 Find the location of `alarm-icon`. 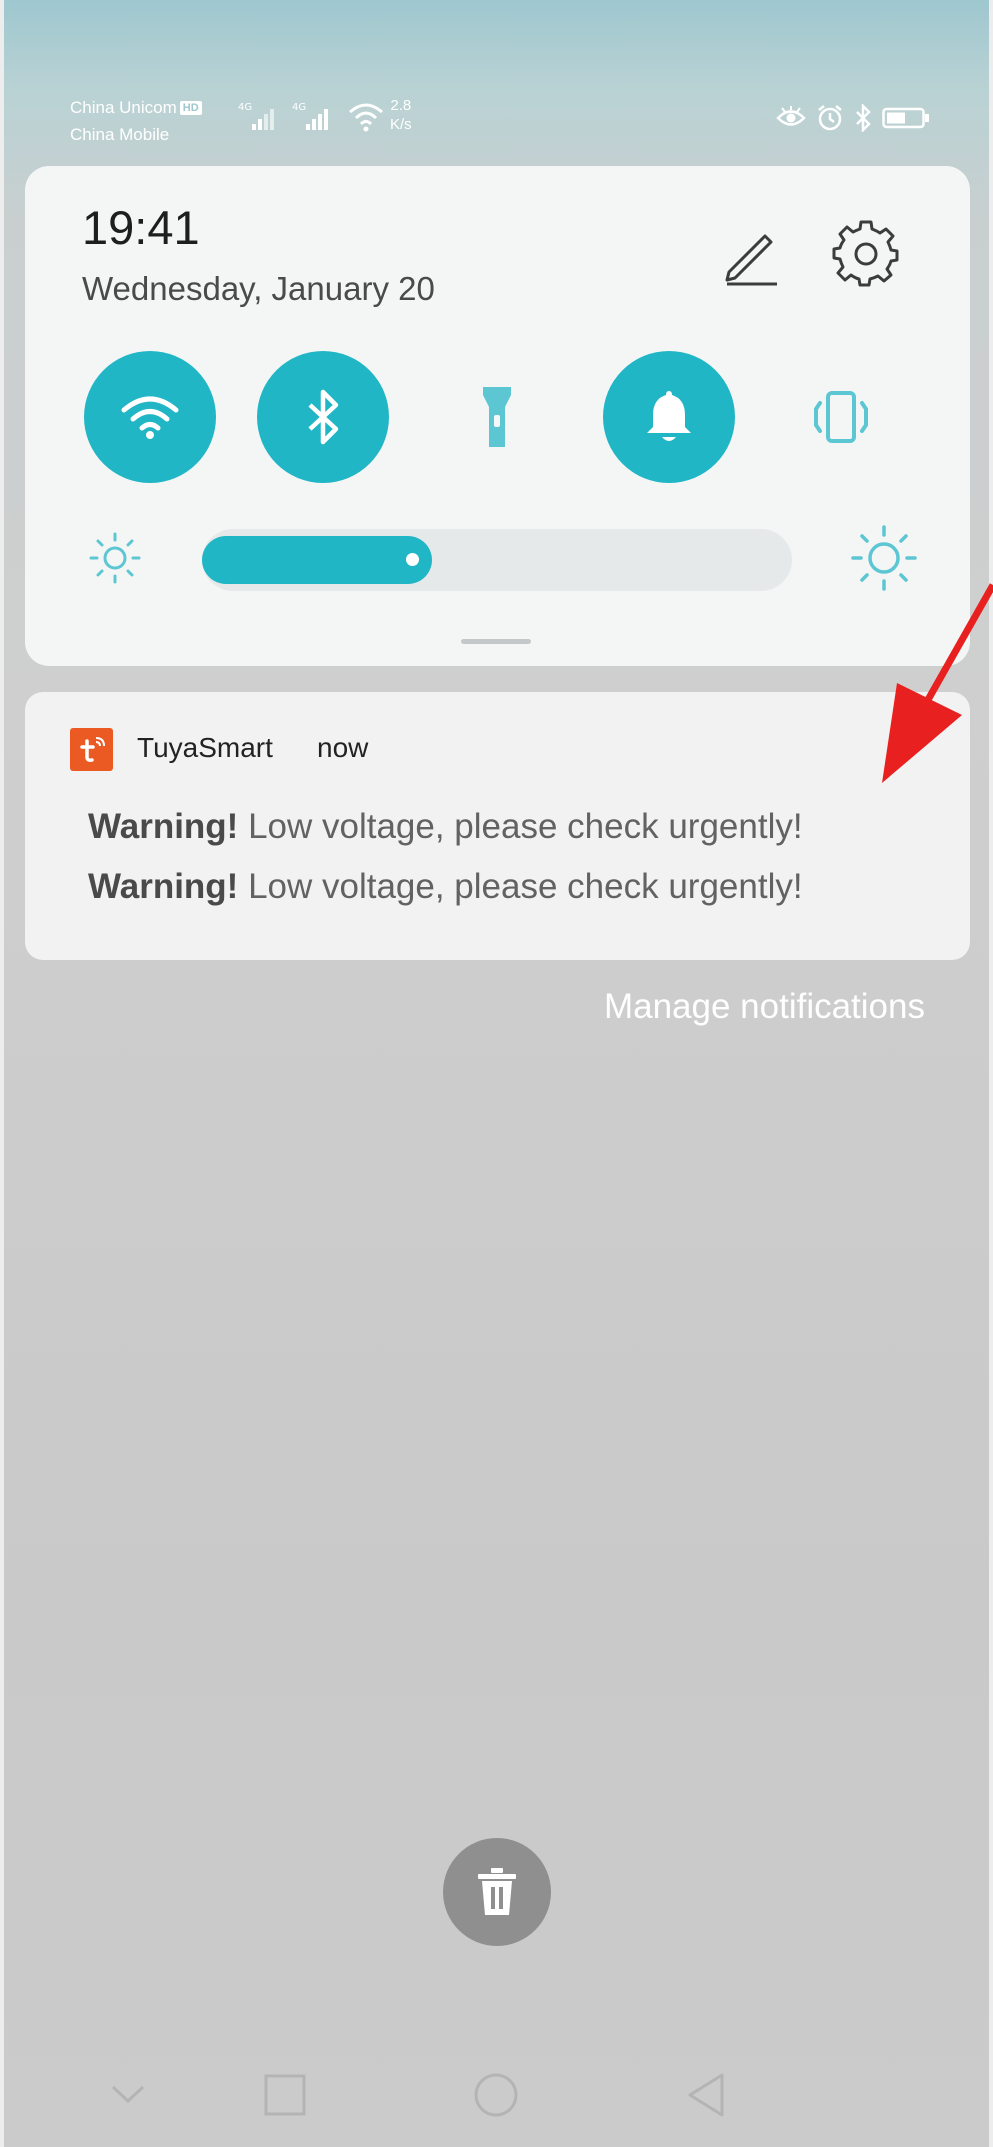

alarm-icon is located at coordinates (830, 118).